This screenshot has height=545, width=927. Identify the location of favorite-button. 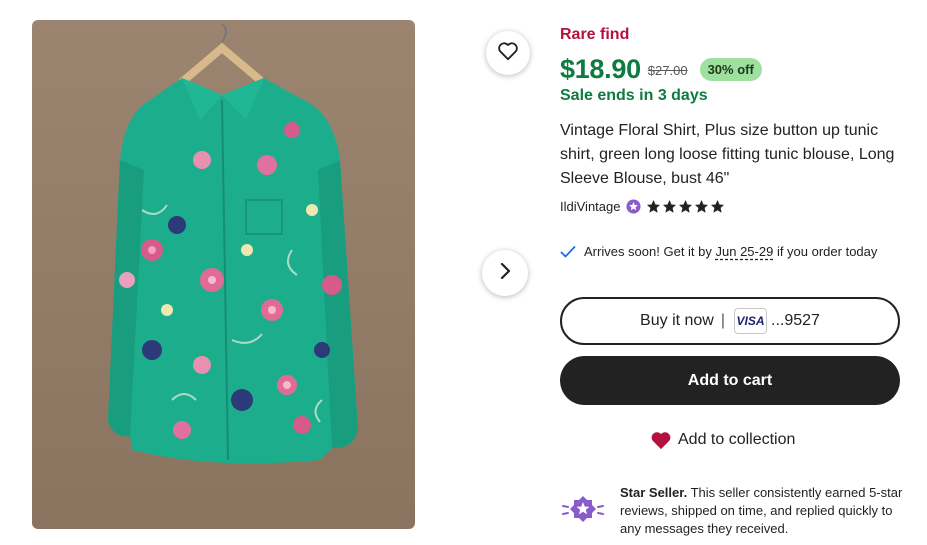
(508, 53).